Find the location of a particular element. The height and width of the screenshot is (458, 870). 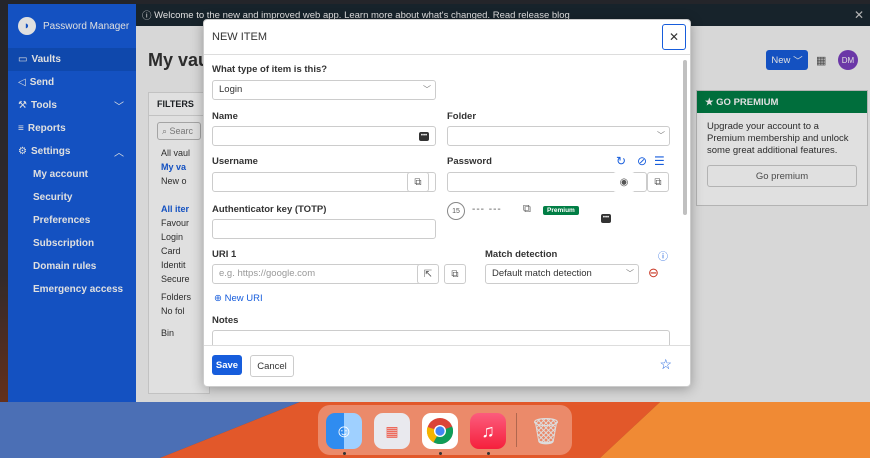

copy-username-button: ⧉ is located at coordinates (418, 182).